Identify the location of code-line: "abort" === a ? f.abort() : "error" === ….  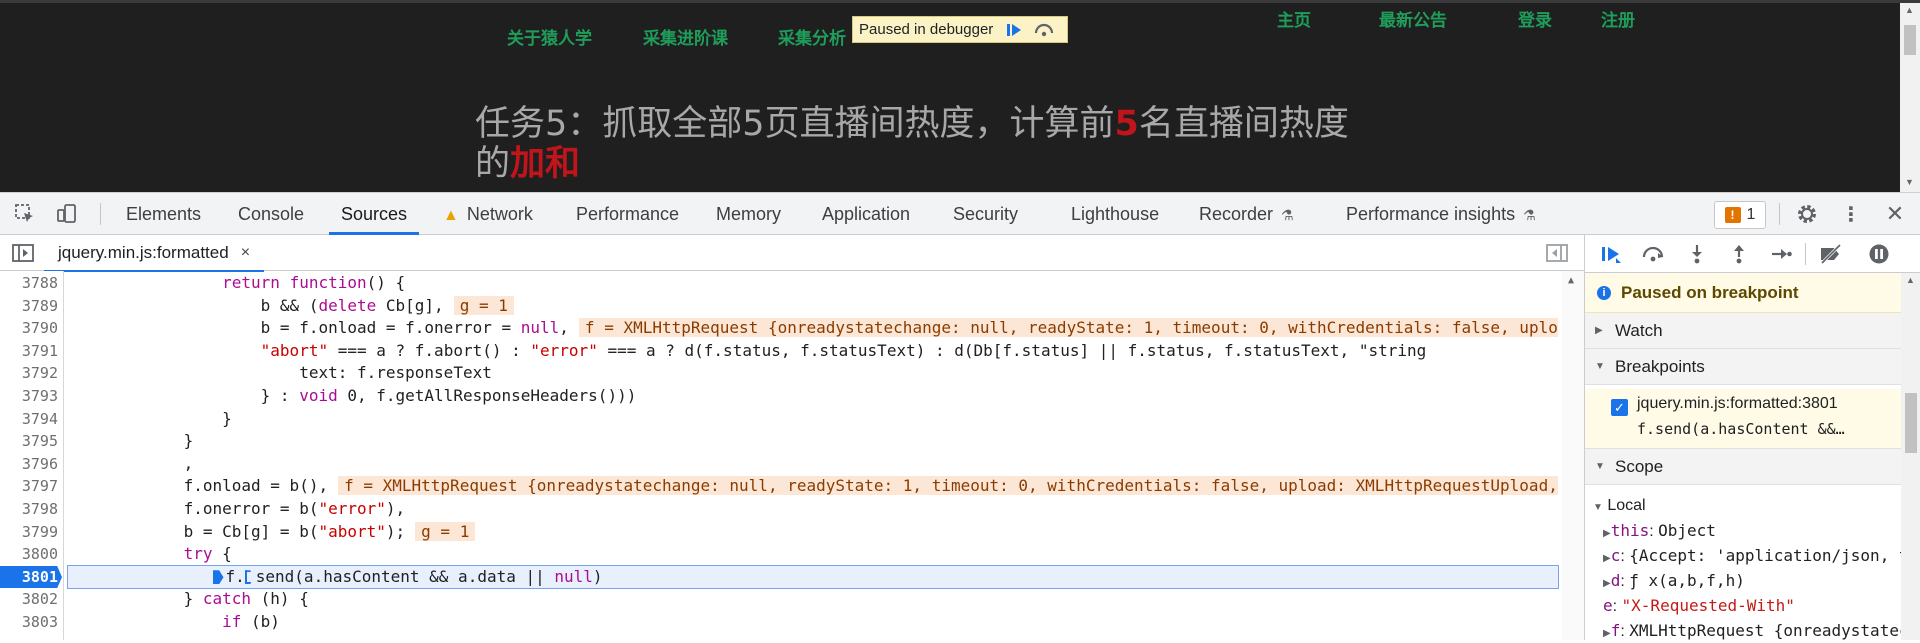
(813, 351).